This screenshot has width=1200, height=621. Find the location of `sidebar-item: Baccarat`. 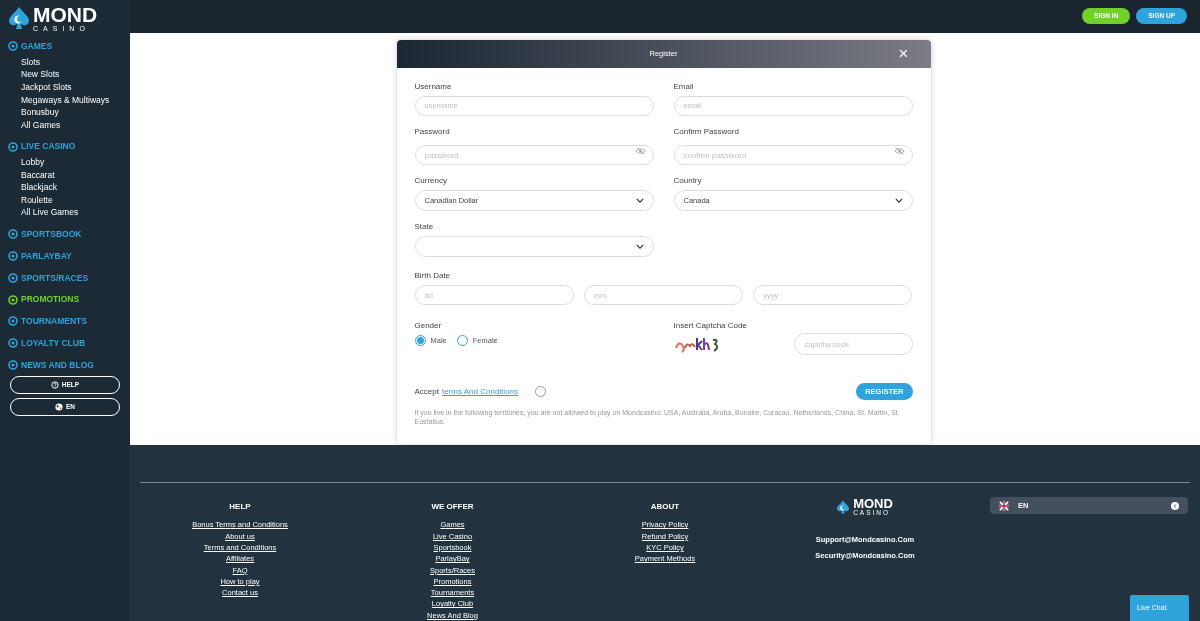

sidebar-item: Baccarat is located at coordinates (71, 175).